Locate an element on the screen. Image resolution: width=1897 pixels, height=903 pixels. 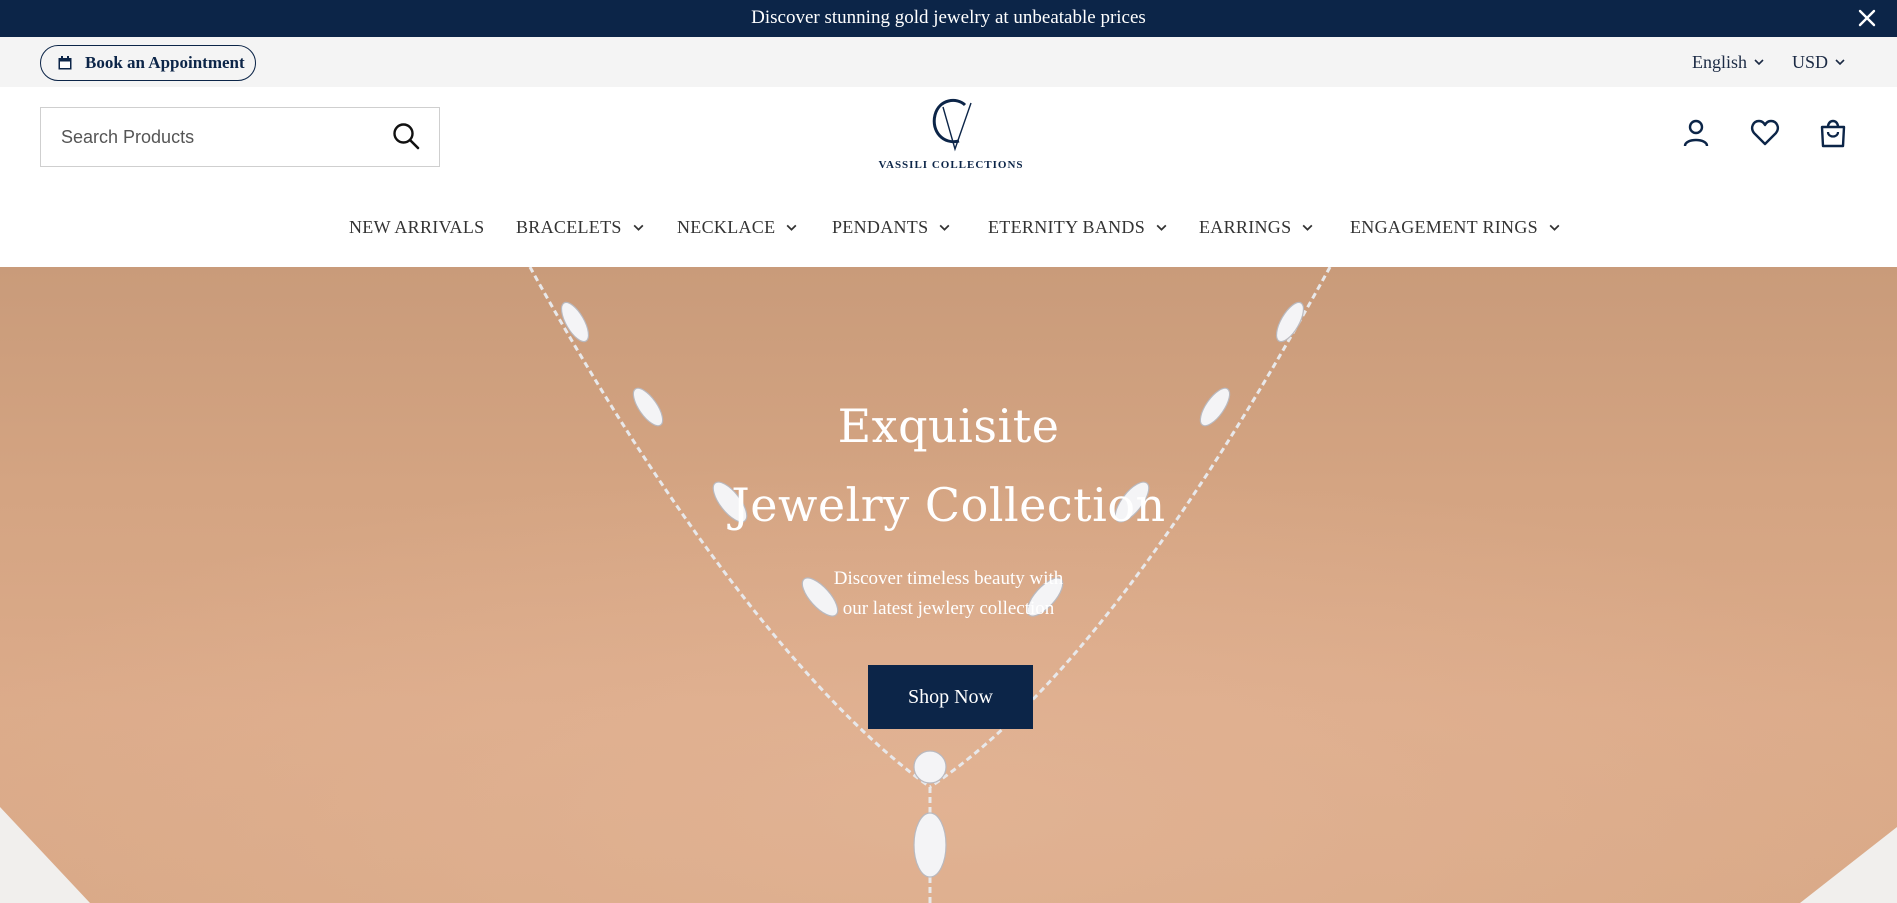
book-appointment-button: Book an Appointment is located at coordinates (148, 63).